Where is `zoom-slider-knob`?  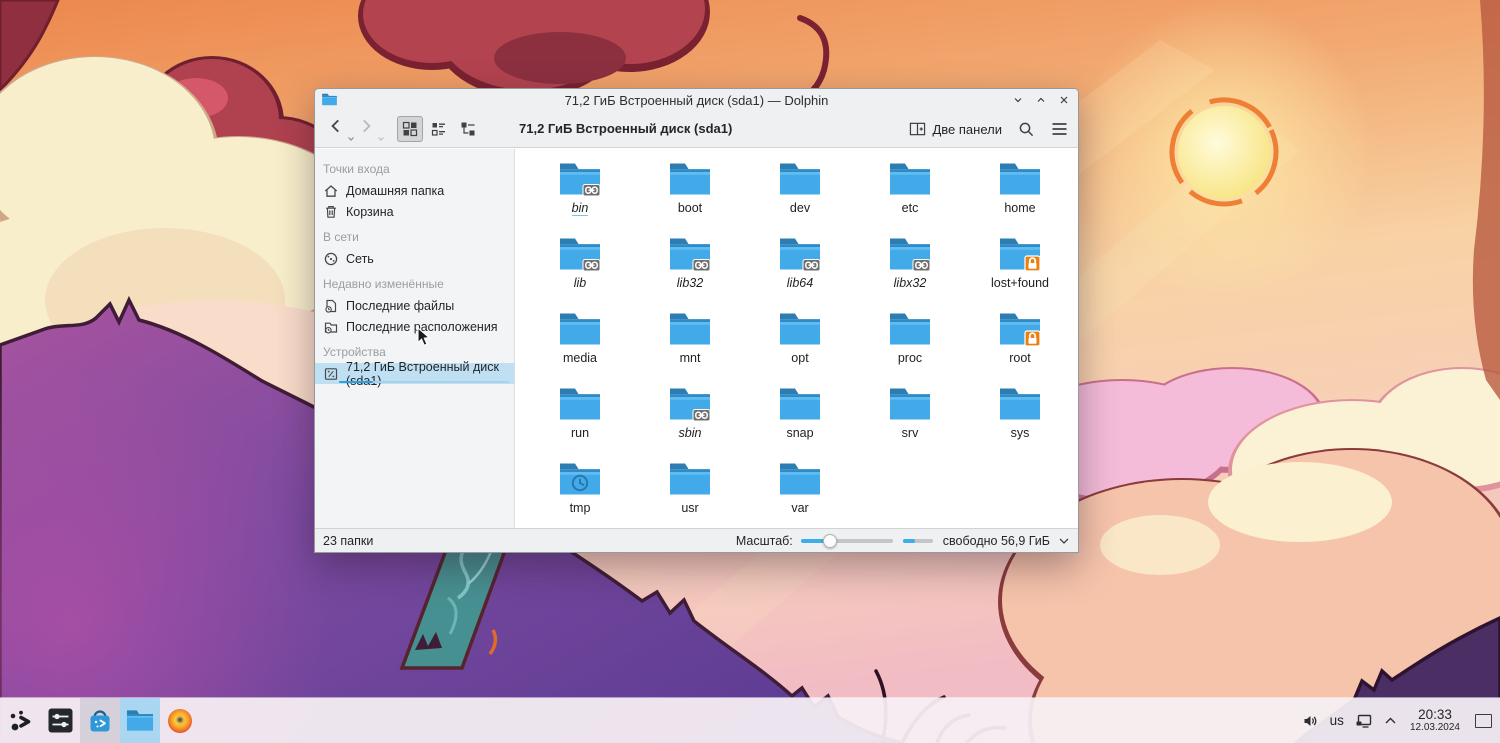
zoom-slider-knob is located at coordinates (830, 540).